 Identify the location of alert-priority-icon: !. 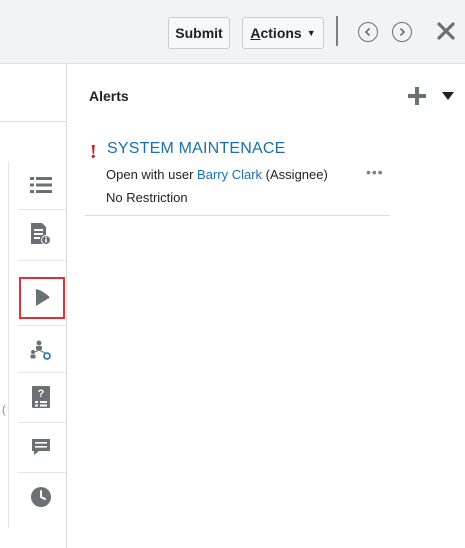
(93, 152).